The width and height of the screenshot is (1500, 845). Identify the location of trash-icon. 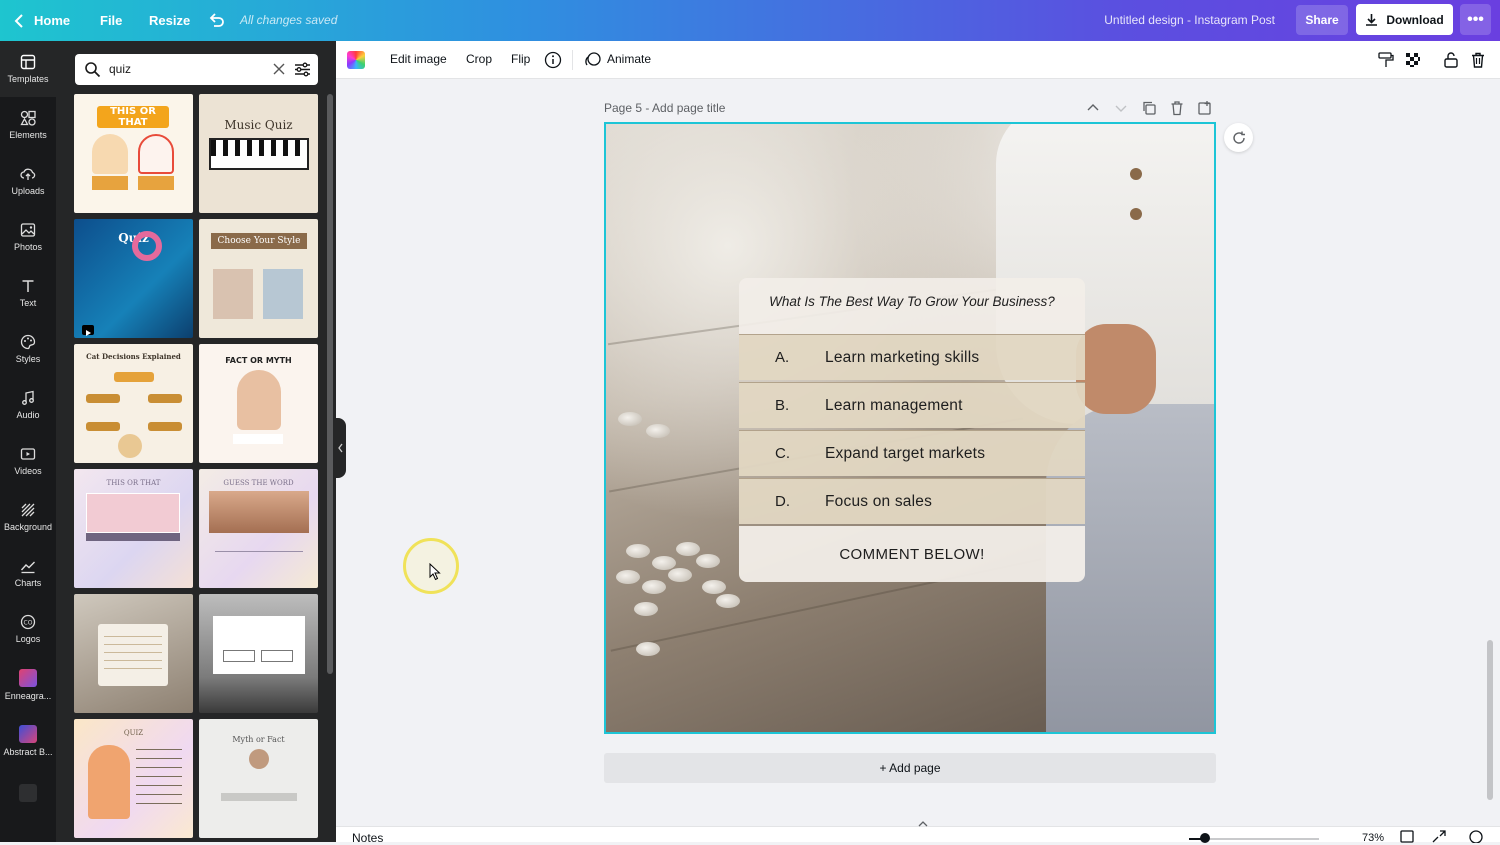
(1478, 60).